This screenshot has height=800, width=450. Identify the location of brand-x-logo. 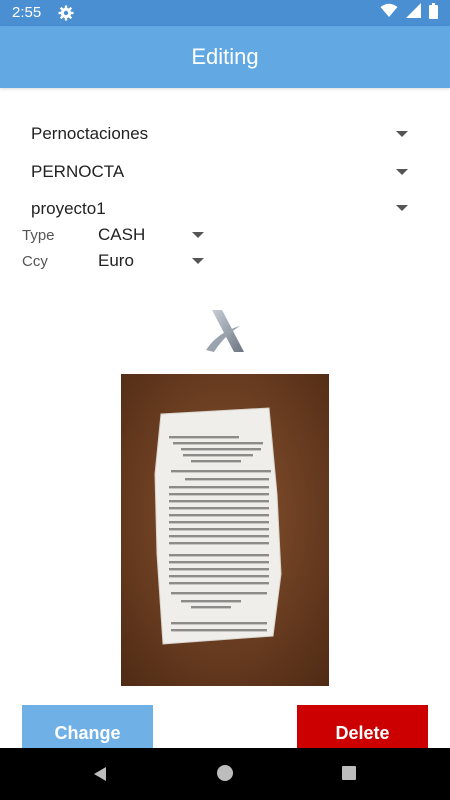
(225, 333).